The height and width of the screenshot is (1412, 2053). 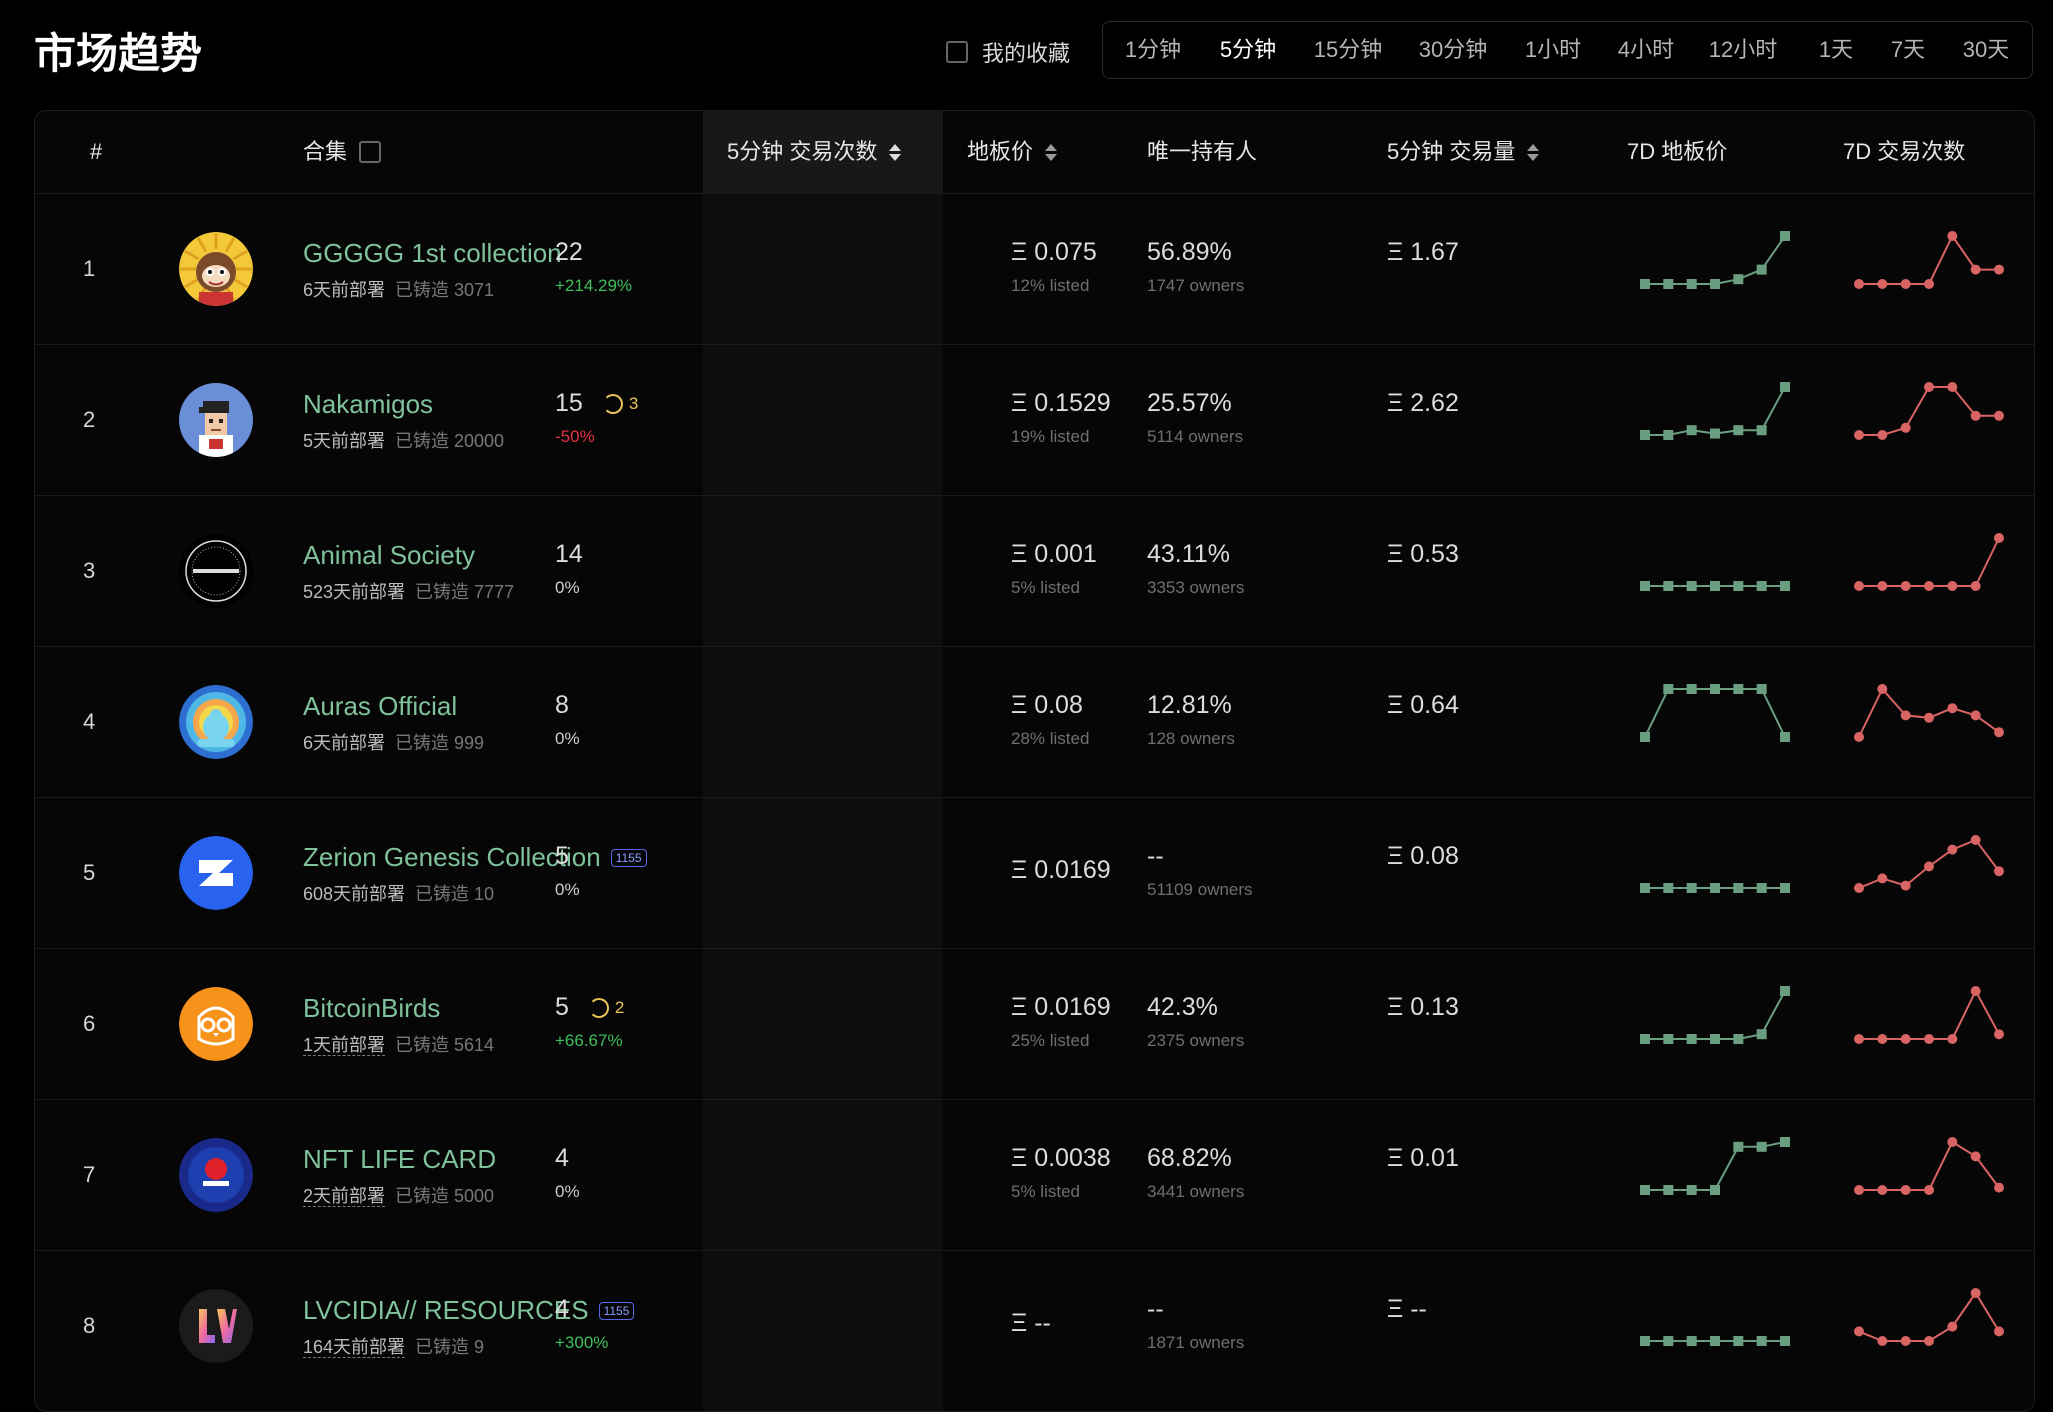 I want to click on collection-name-link: NFT LIFE CARD, so click(x=399, y=1159).